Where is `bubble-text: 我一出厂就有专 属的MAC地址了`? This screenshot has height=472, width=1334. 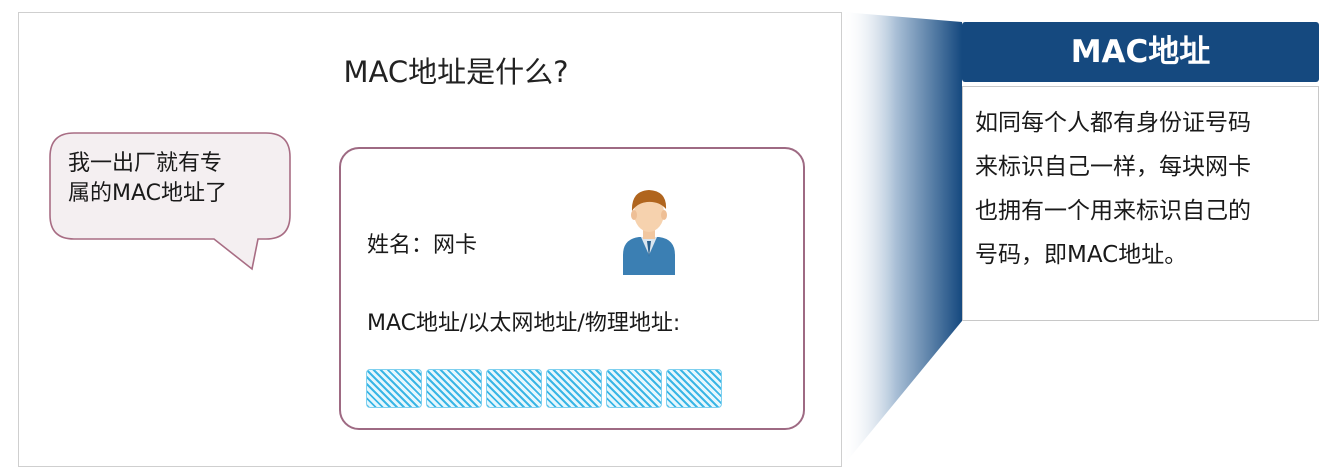
bubble-text: 我一出厂就有专 属的MAC地址了 is located at coordinates (168, 179).